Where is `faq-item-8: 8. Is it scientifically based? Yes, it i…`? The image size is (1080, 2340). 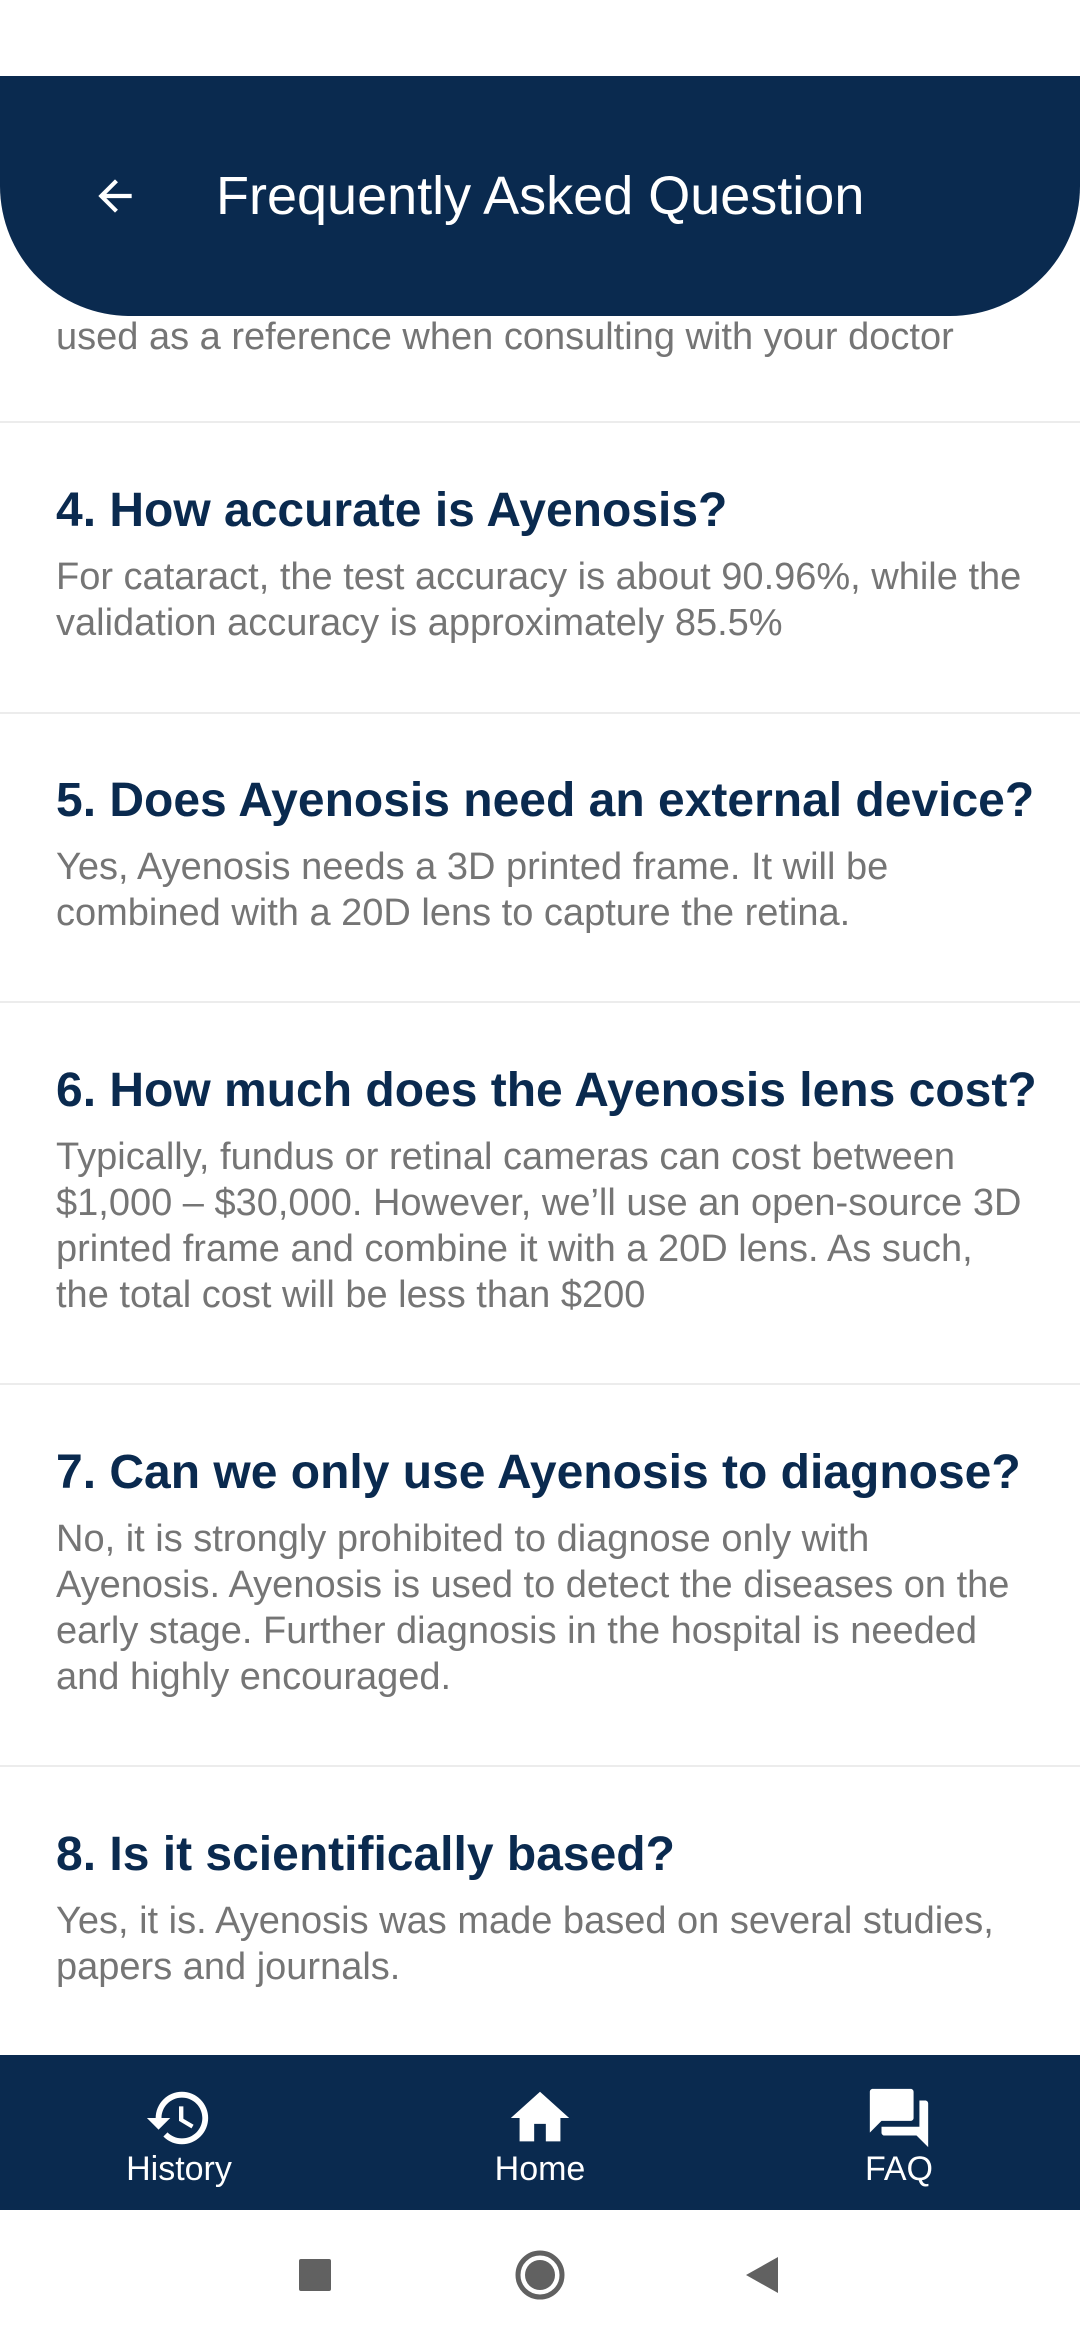
faq-item-8: 8. Is it scientifically based? Yes, it i… is located at coordinates (546, 1908).